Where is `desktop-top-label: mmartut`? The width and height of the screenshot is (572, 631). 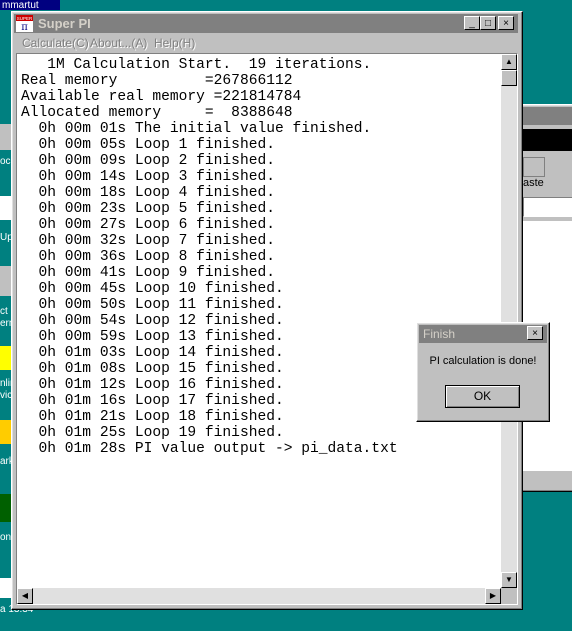
desktop-top-label: mmartut is located at coordinates (20, 5).